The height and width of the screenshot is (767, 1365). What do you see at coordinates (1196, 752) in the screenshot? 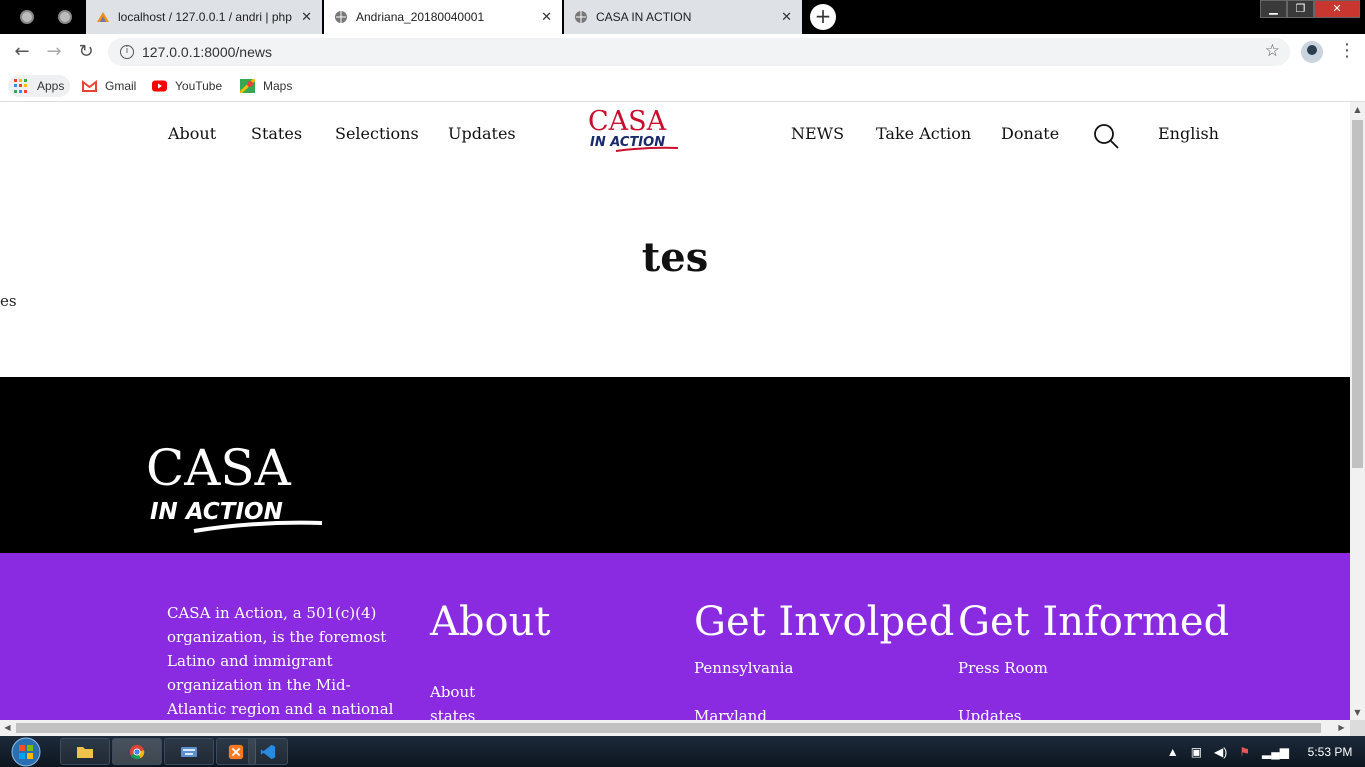
I see `tray-device-icon: ▣` at bounding box center [1196, 752].